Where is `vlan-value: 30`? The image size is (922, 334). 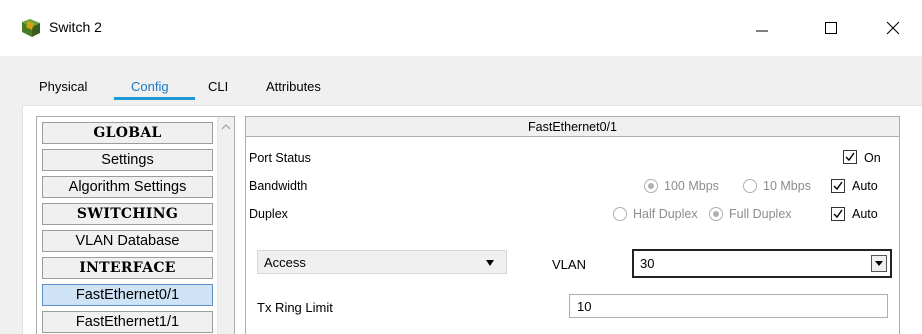
vlan-value: 30 is located at coordinates (647, 263).